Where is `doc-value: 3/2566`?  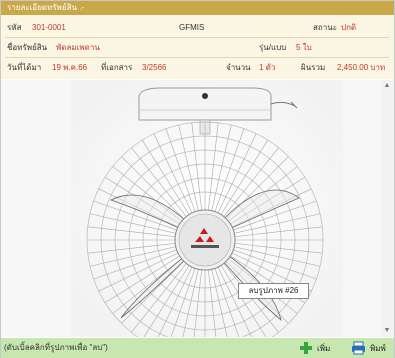
doc-value: 3/2566 is located at coordinates (154, 67).